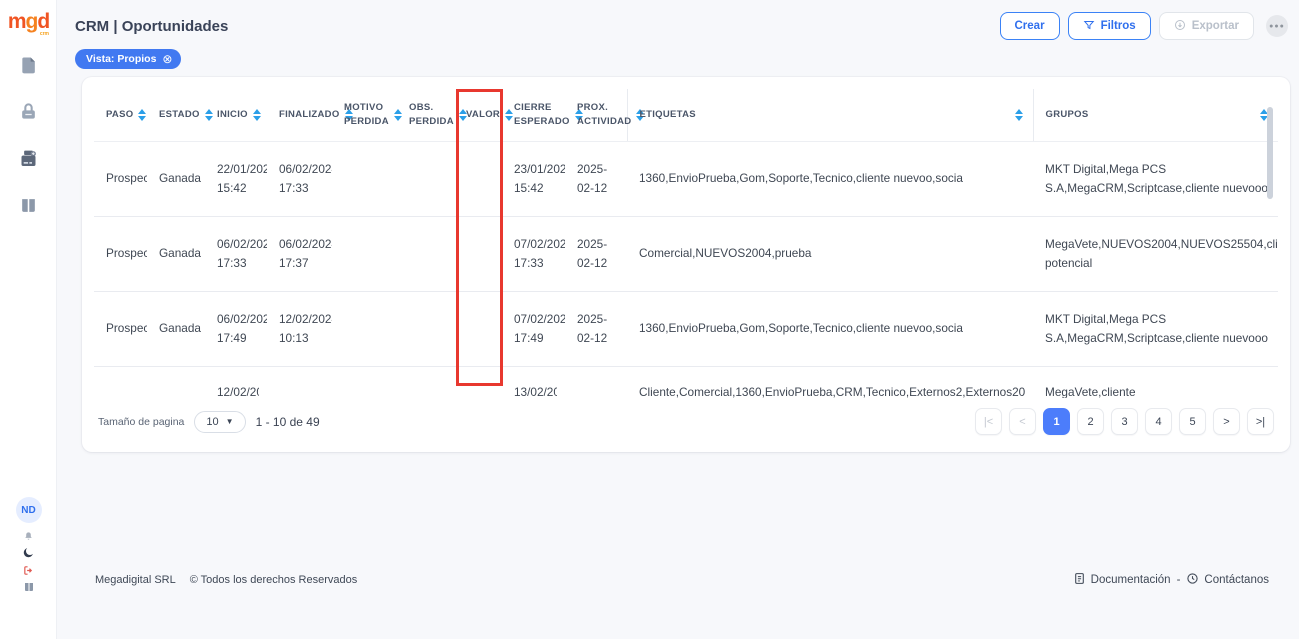 This screenshot has height=639, width=1299. What do you see at coordinates (121, 59) in the screenshot?
I see `filter-chip-label: Vista: Propios` at bounding box center [121, 59].